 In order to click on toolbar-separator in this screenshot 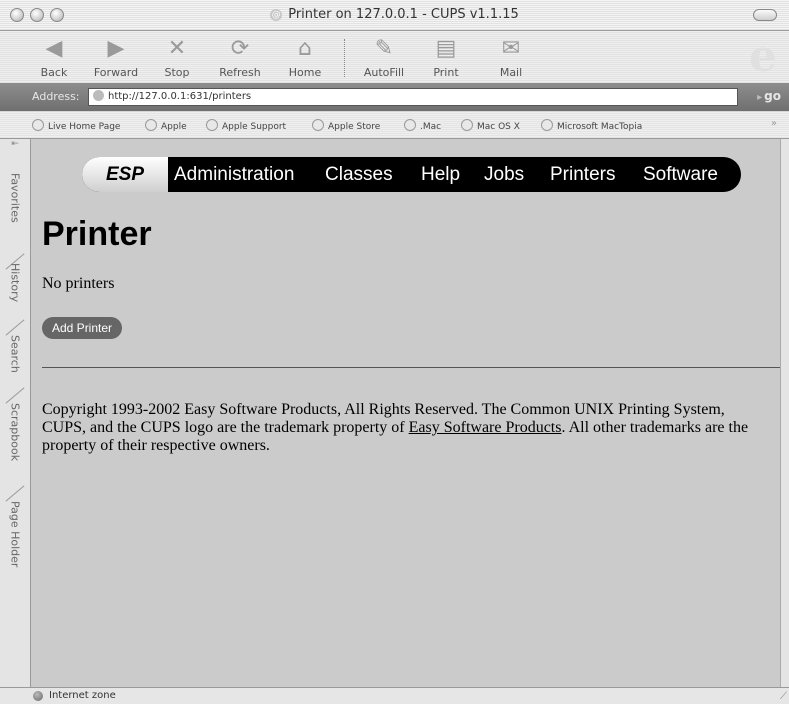, I will do `click(344, 58)`.